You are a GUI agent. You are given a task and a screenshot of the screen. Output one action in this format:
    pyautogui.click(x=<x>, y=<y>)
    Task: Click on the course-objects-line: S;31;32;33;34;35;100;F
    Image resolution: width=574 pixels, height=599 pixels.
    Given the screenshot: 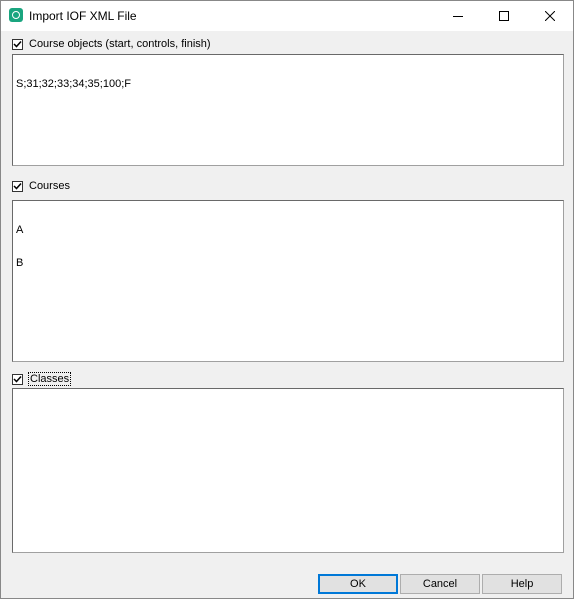 What is the action you would take?
    pyautogui.click(x=73, y=84)
    